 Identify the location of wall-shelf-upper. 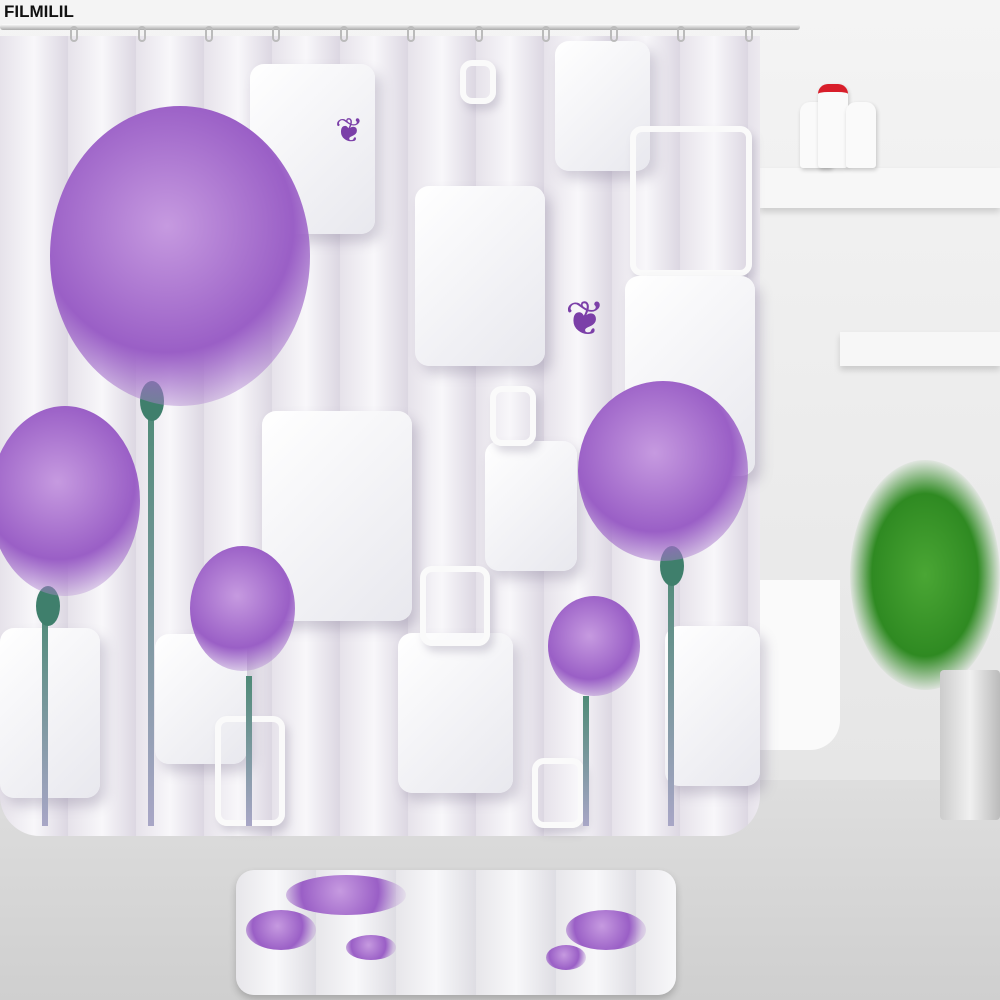
(880, 188).